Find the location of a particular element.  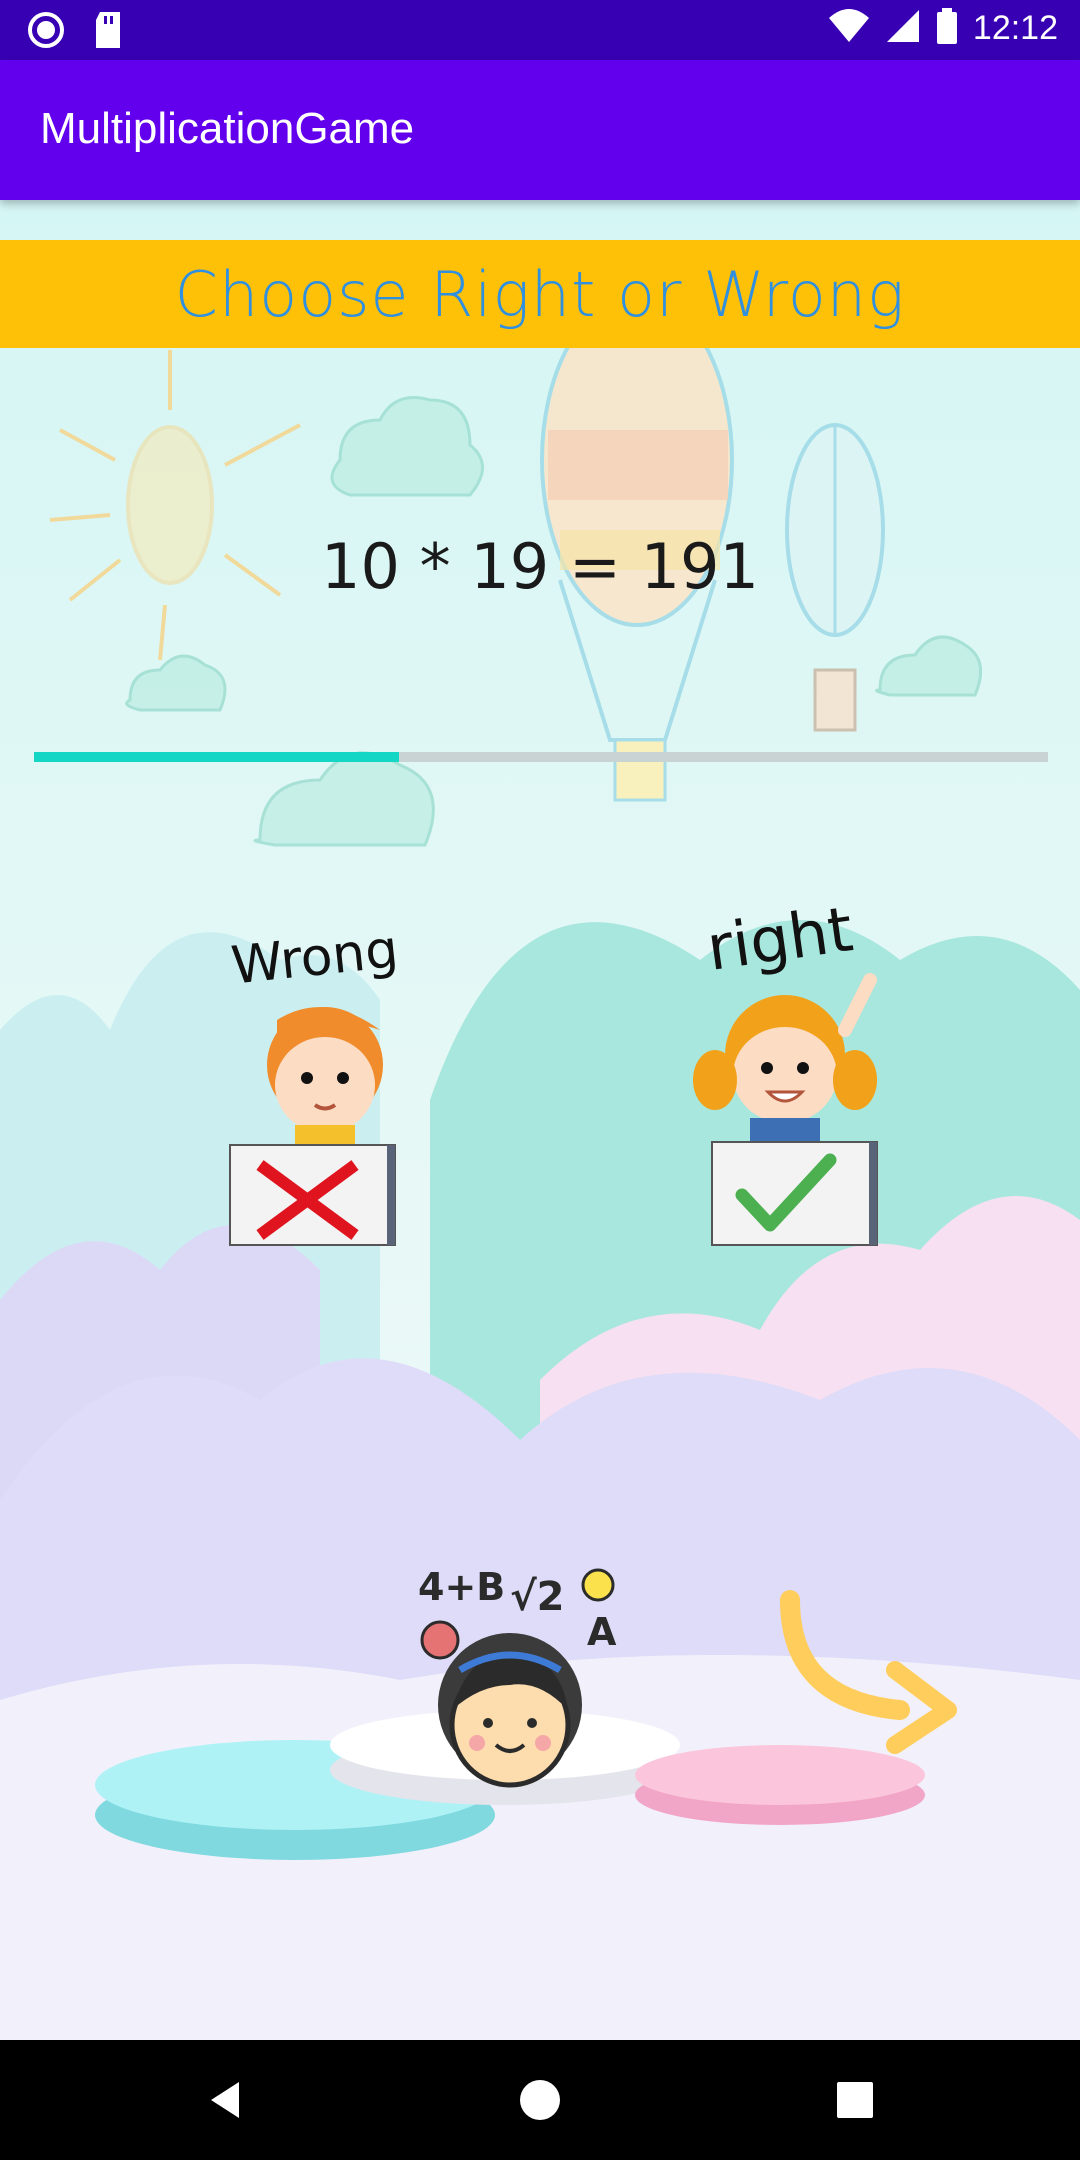

back-button is located at coordinates (225, 2100).